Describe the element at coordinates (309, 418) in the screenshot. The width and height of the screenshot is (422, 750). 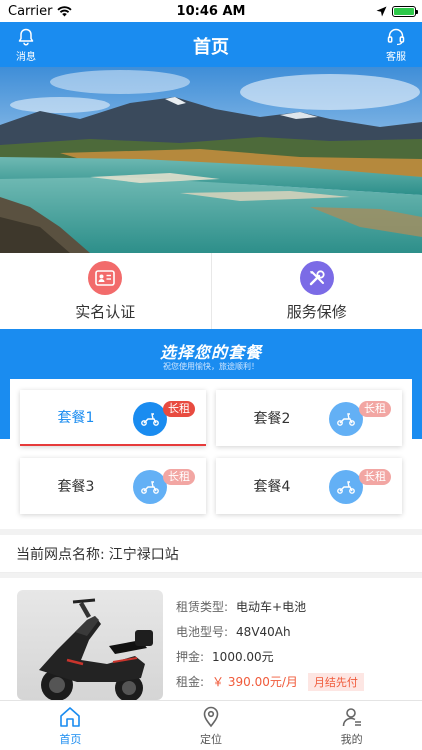
I see `package-card-2: 套餐2 长租` at that location.